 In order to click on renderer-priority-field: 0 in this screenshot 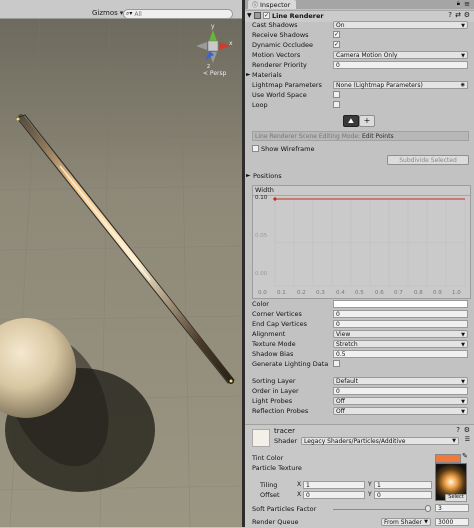, I will do `click(400, 65)`.